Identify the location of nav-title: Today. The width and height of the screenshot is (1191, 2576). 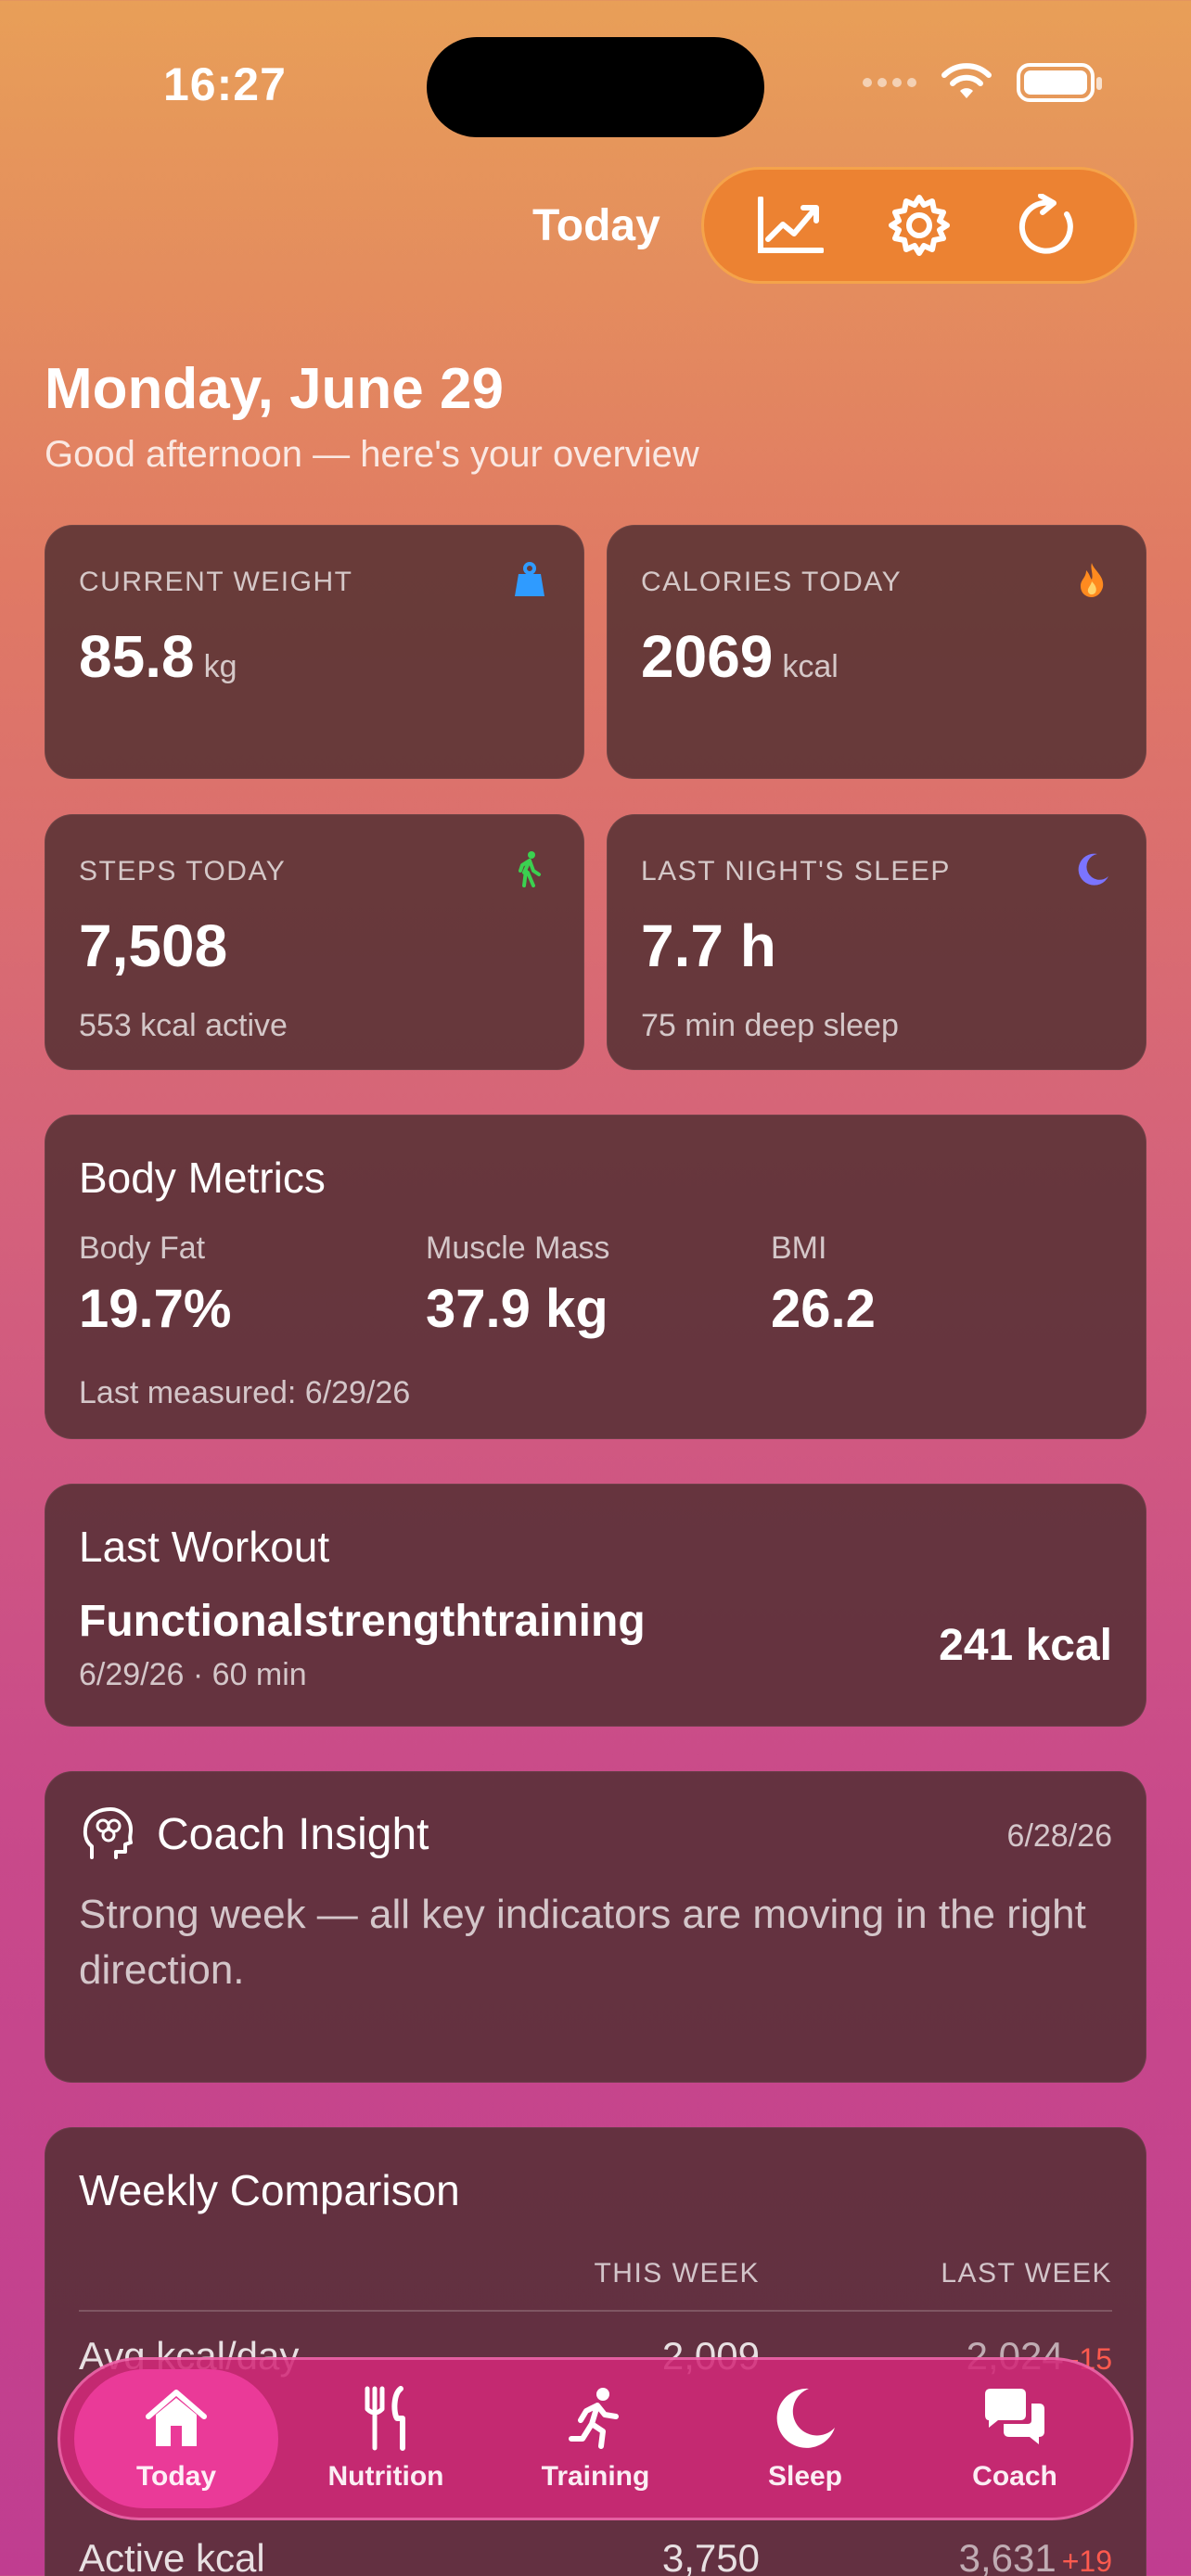
(596, 226).